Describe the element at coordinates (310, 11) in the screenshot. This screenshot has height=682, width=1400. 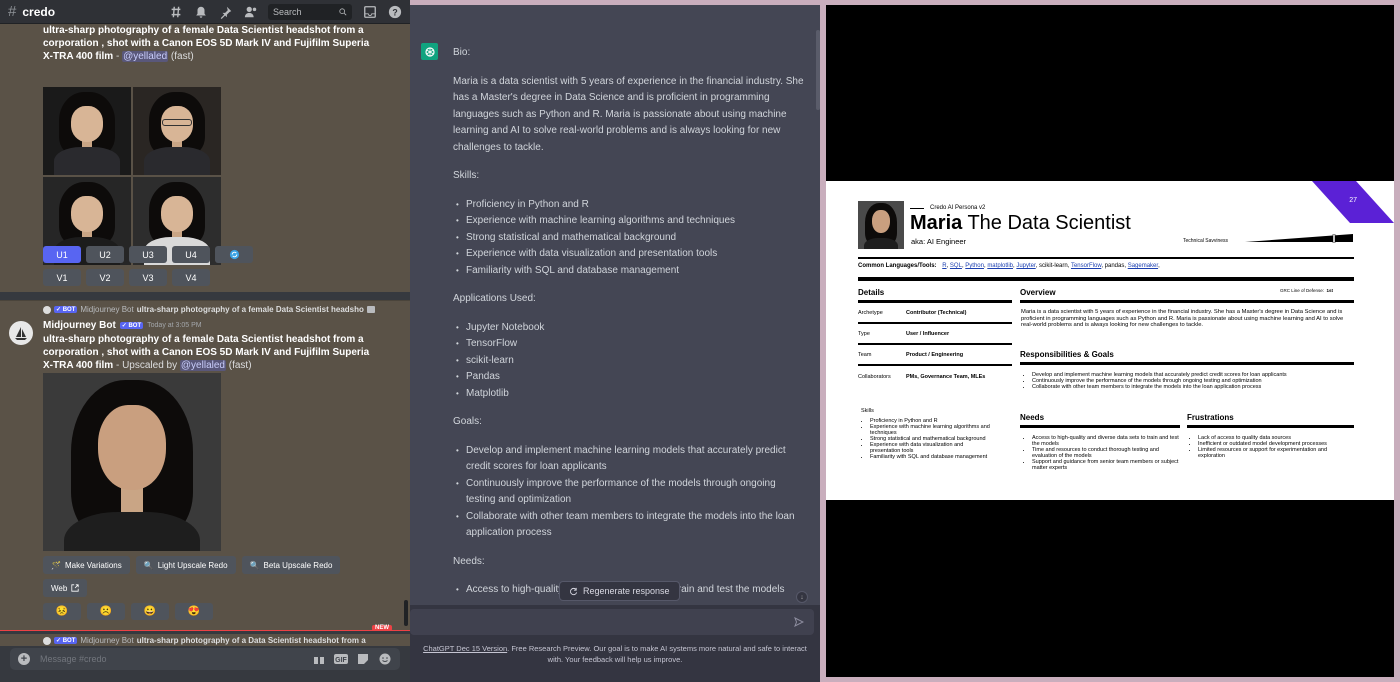
I see `search-input: Search` at that location.